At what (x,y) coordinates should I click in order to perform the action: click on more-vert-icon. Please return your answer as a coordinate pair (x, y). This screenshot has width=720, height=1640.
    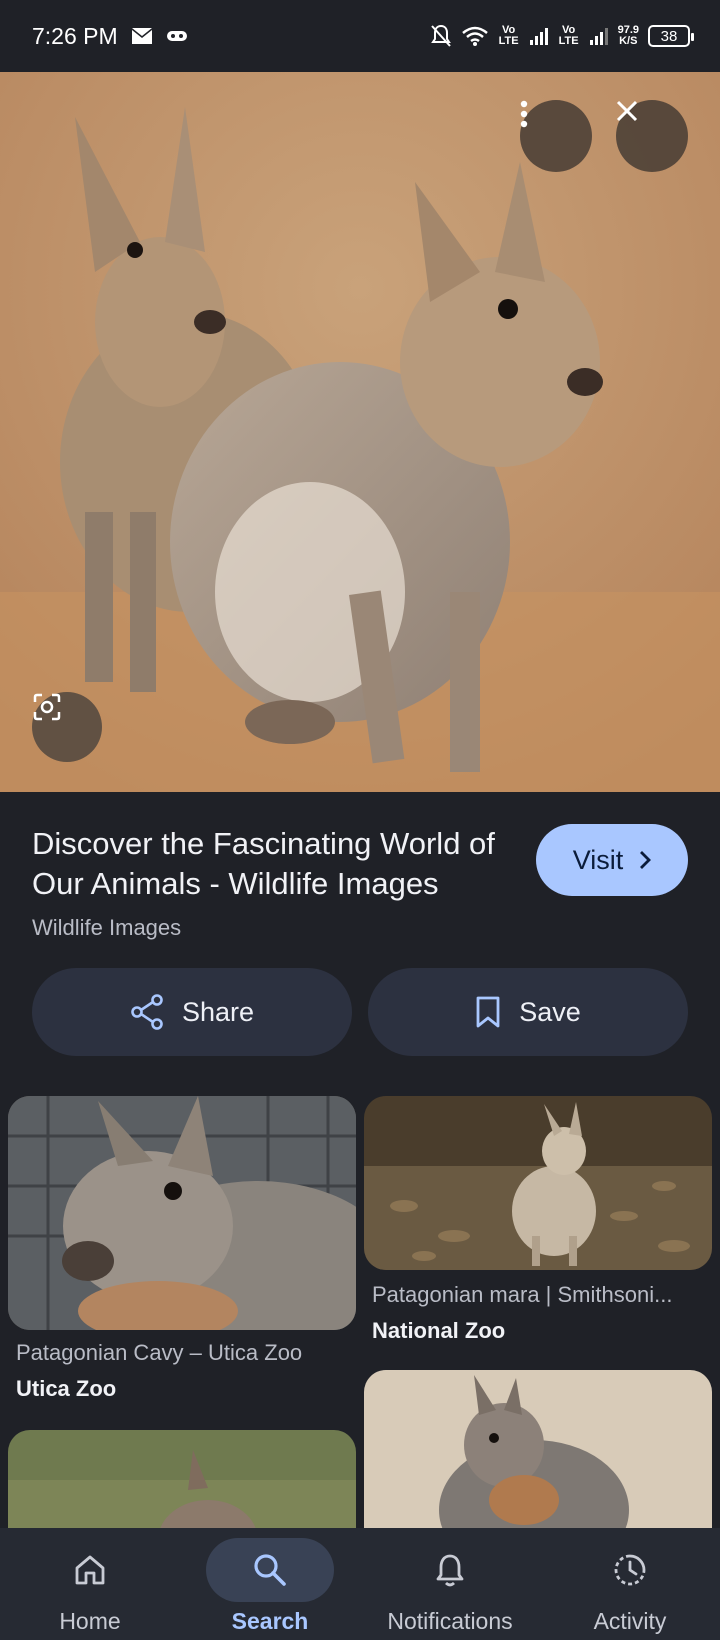
    Looking at the image, I should click on (524, 114).